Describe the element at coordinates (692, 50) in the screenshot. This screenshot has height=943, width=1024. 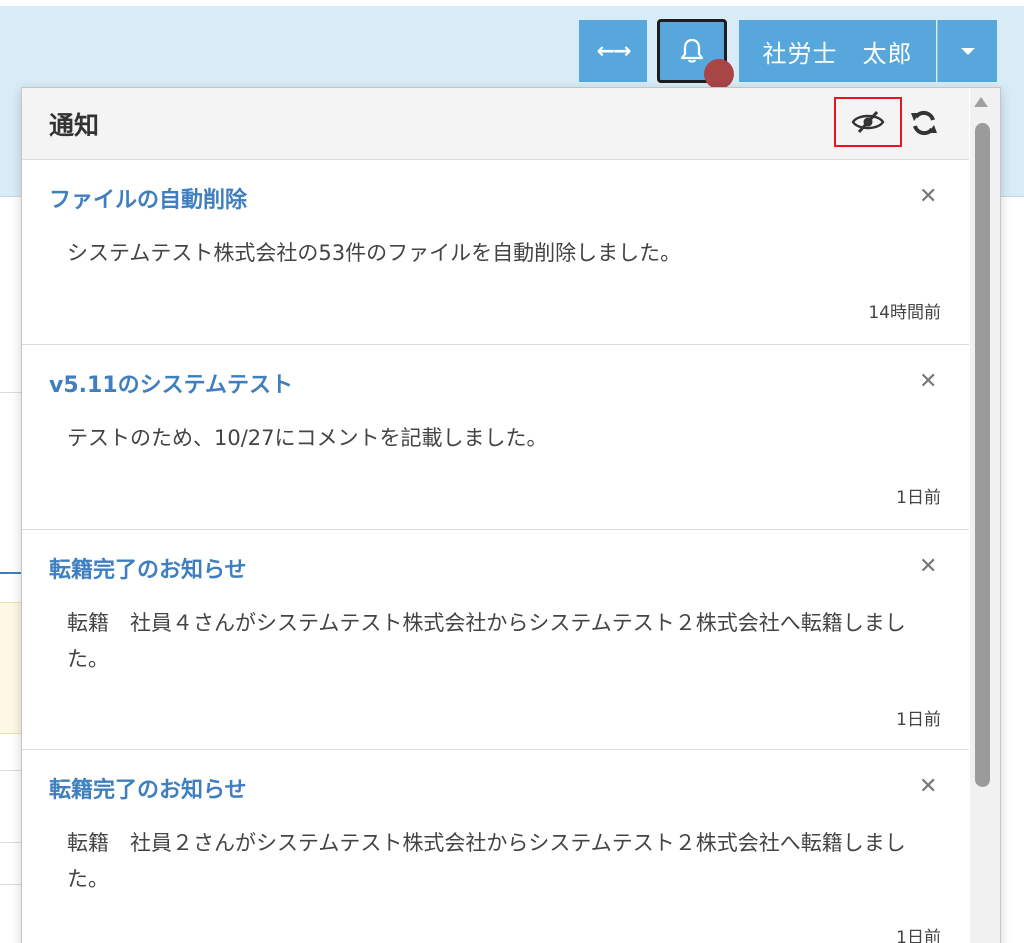
I see `bell-icon` at that location.